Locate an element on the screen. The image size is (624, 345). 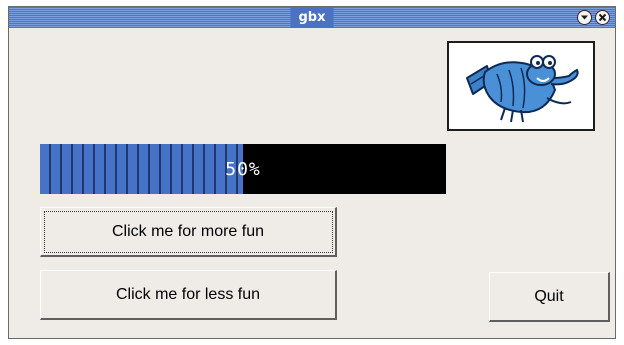
close-icon is located at coordinates (602, 17).